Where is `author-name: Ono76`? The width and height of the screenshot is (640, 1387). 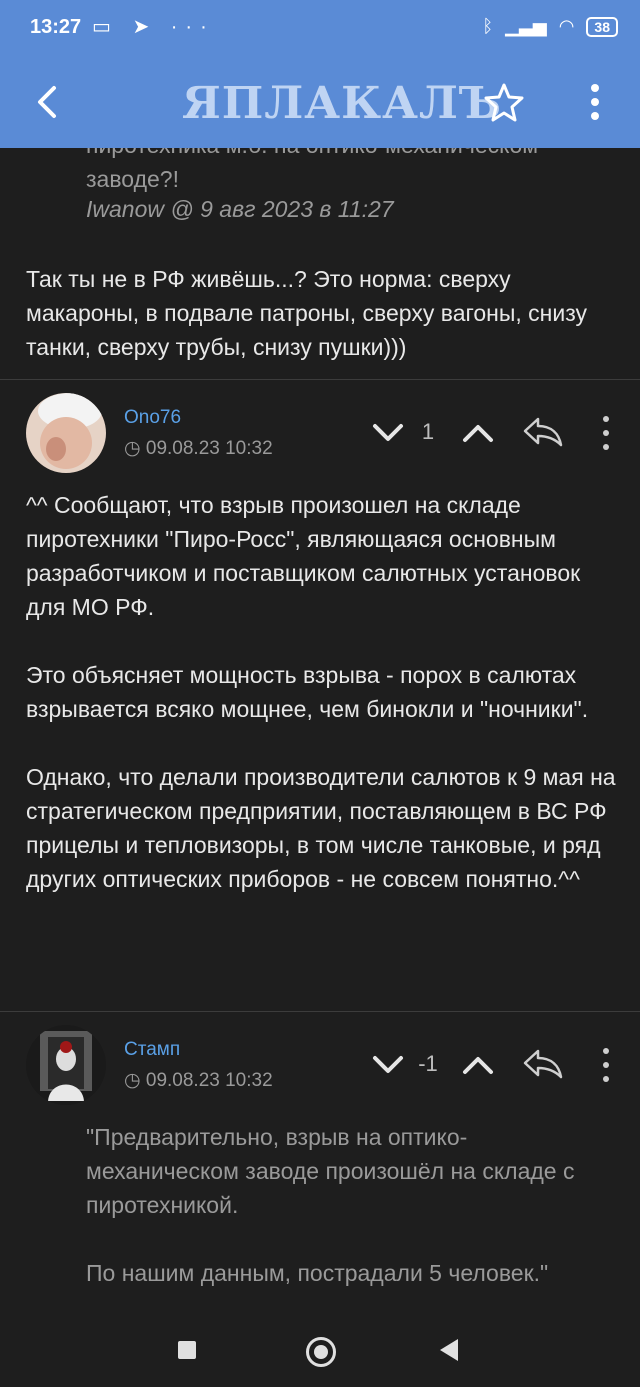
author-name: Ono76 is located at coordinates (152, 418).